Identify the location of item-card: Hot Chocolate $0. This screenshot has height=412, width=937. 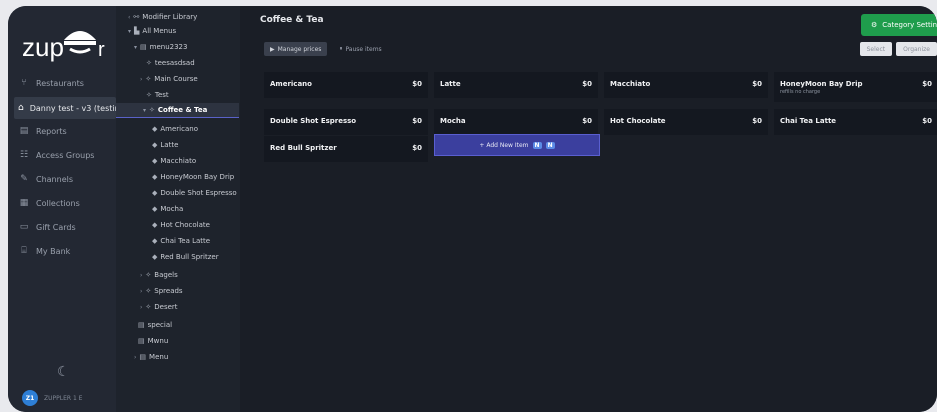
(686, 122).